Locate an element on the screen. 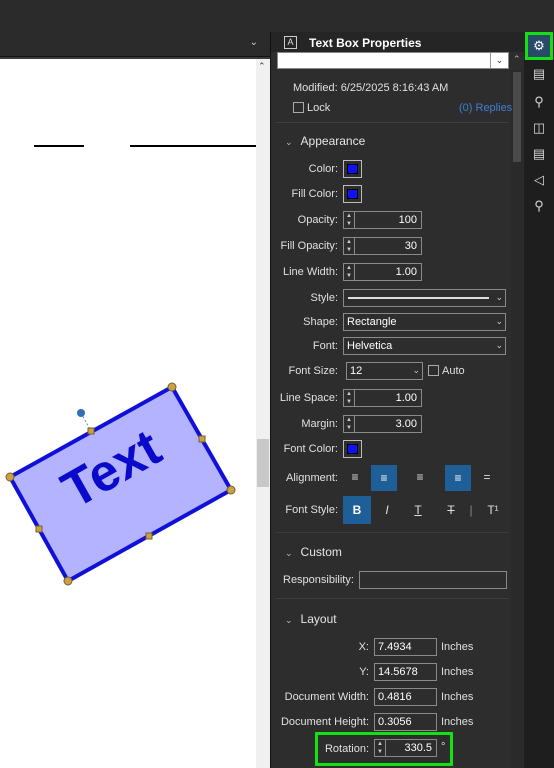  panel-scrollbar is located at coordinates (517, 419).